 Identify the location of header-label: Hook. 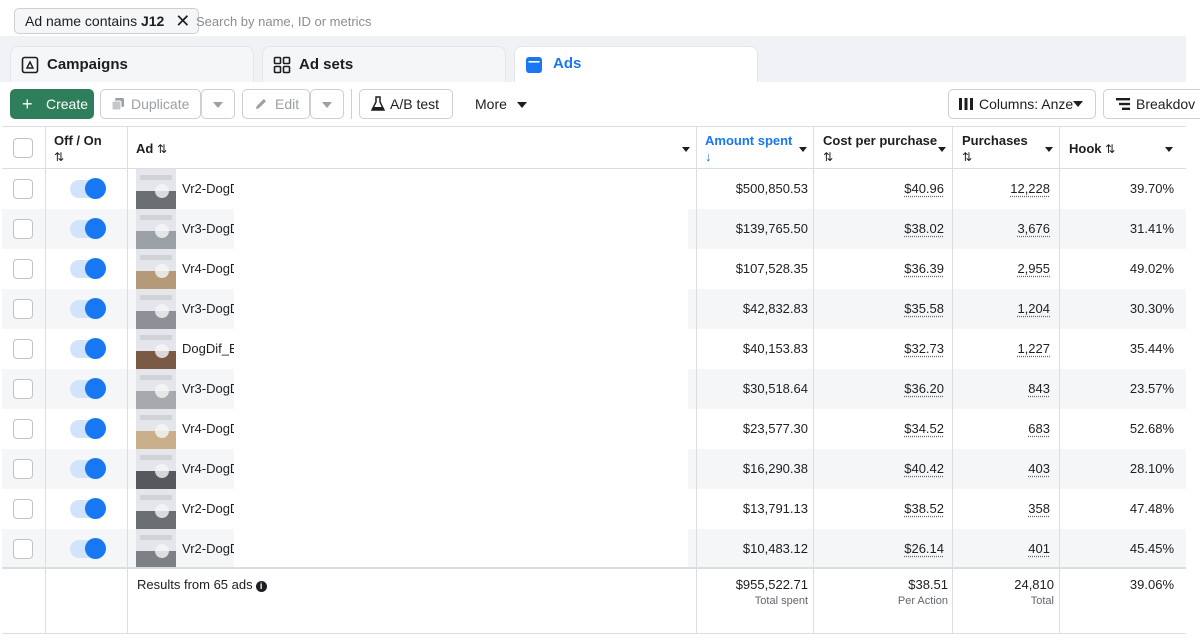
(1085, 148).